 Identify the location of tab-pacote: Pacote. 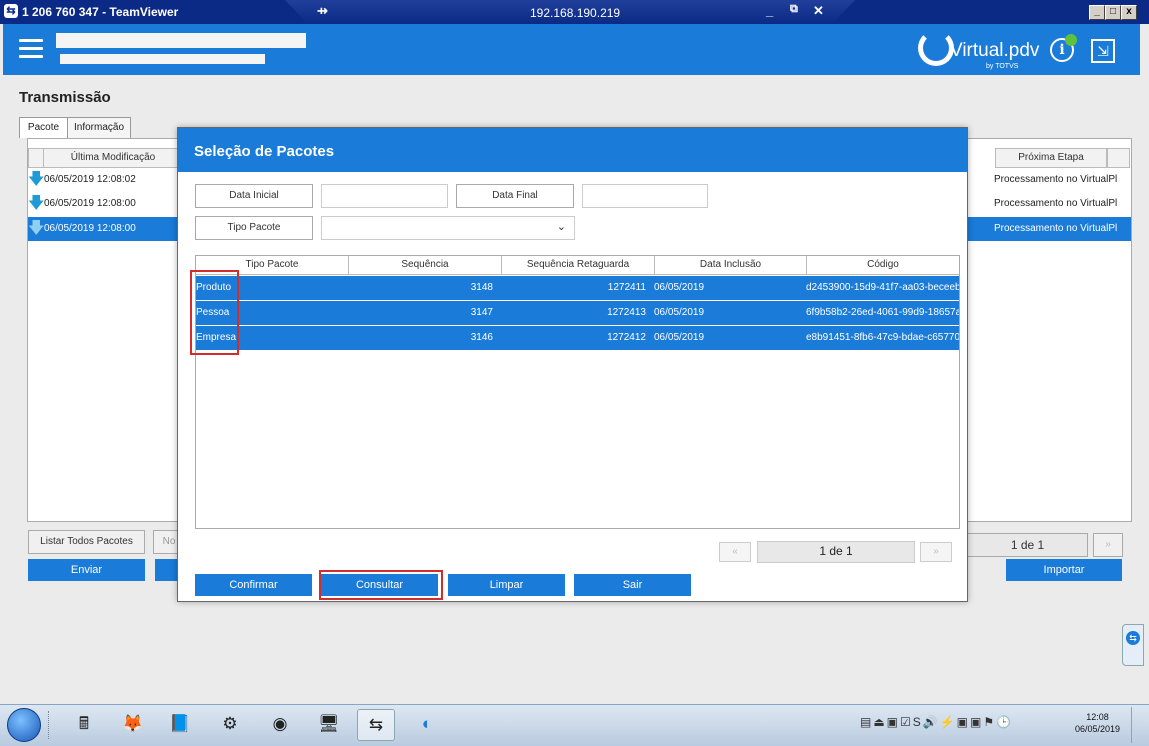
(43, 127).